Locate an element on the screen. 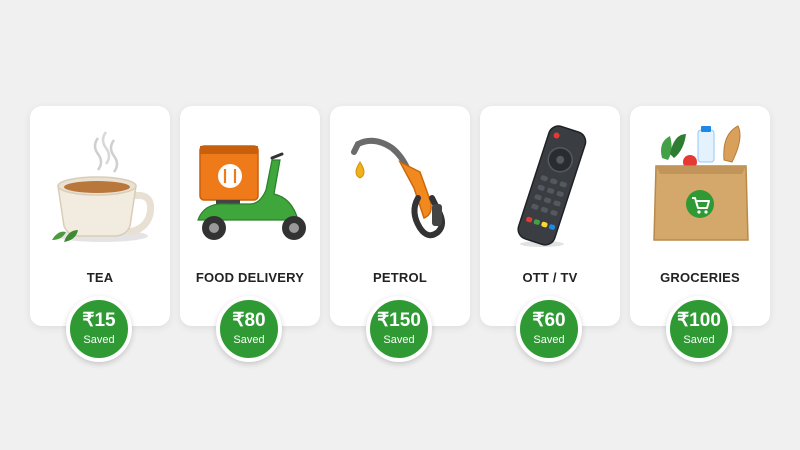 The height and width of the screenshot is (450, 800). savings-badge: ₹100 Saved is located at coordinates (699, 329).